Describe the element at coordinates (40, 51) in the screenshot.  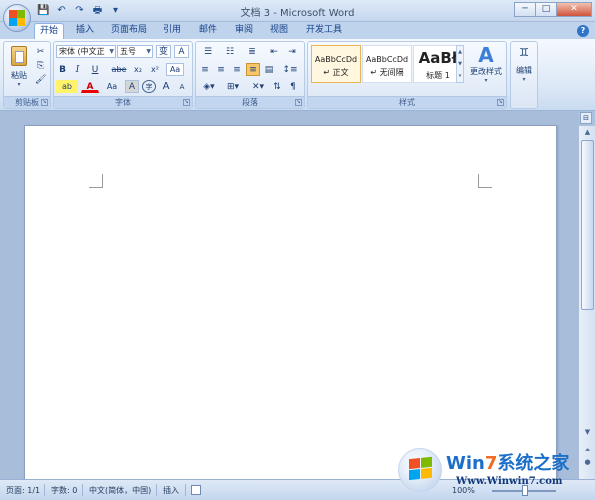
I see `cut-icon: ✂` at that location.